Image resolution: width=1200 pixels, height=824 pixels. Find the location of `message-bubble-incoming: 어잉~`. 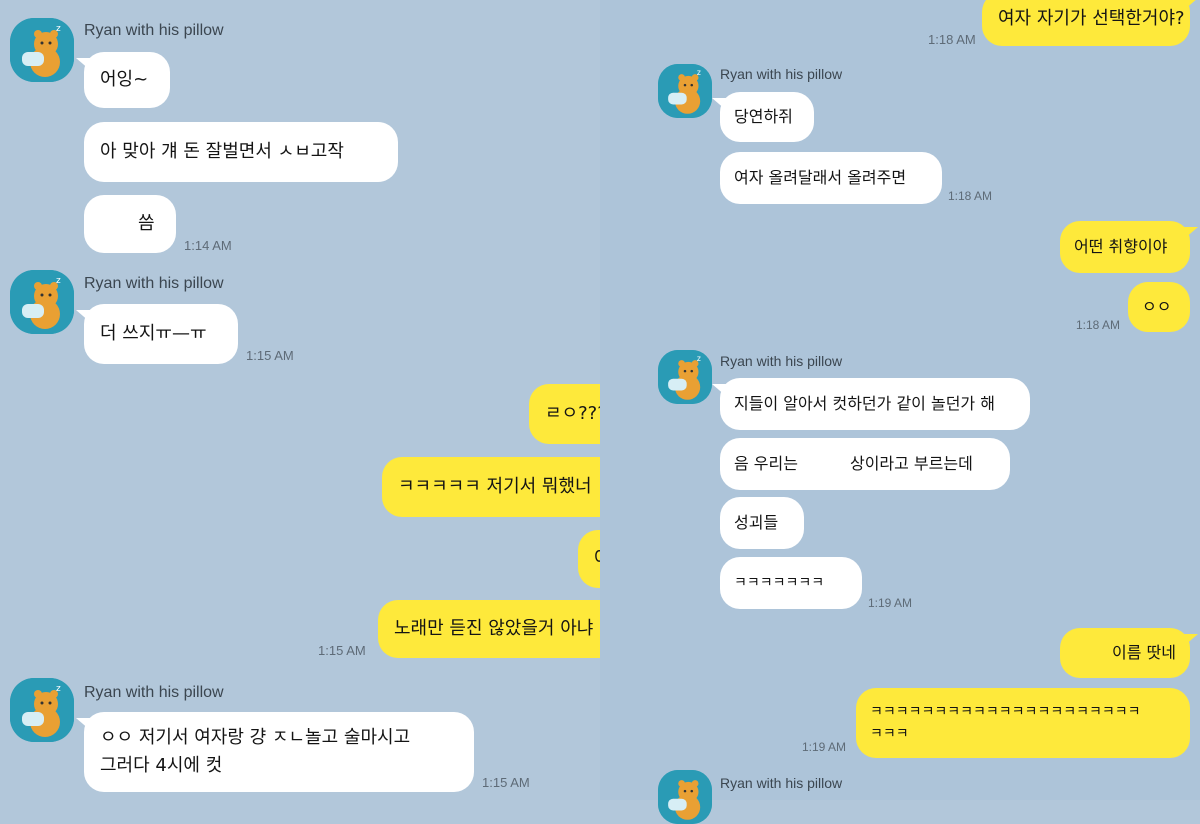

message-bubble-incoming: 어잉~ is located at coordinates (123, 80).